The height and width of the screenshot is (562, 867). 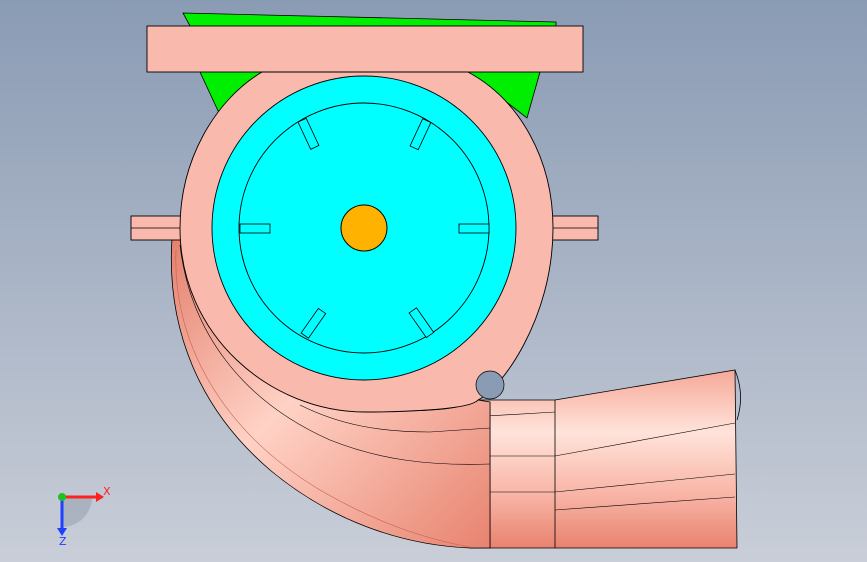 I want to click on blade-slot-right, so click(x=474, y=228).